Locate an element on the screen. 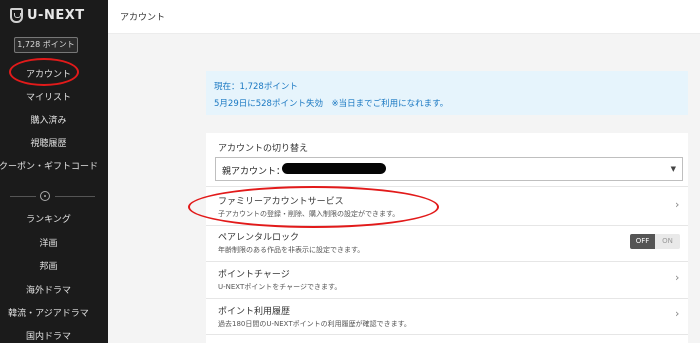 The height and width of the screenshot is (343, 700). points-expiry-text: 5月29日に528ポイント失効 ※当日までご利用になれます。 is located at coordinates (331, 104).